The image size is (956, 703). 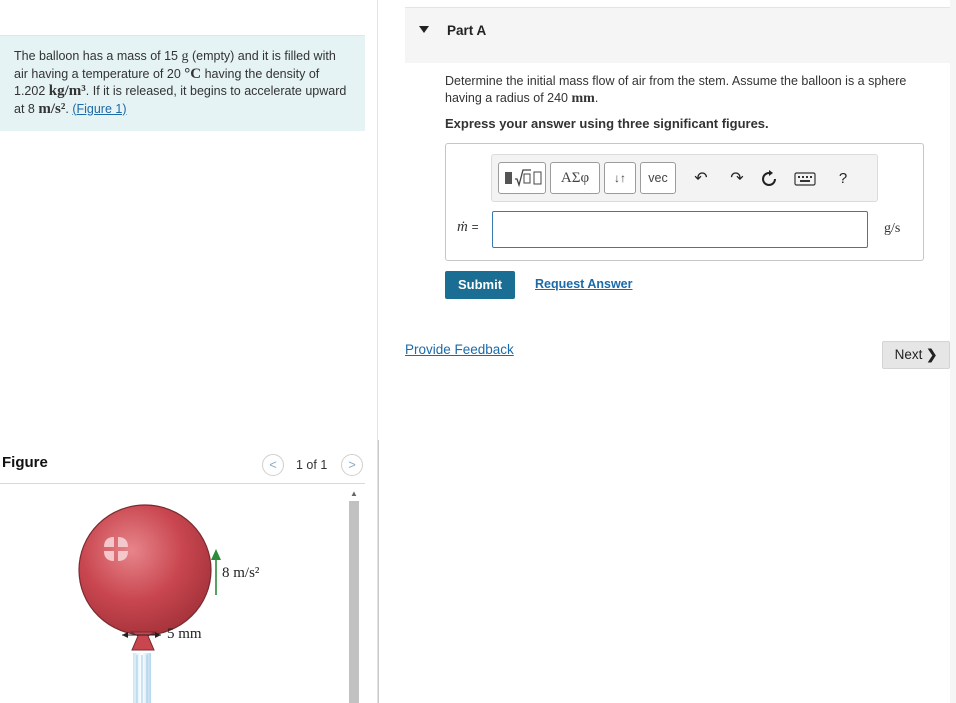 I want to click on part-header: Part A, so click(x=677, y=35).